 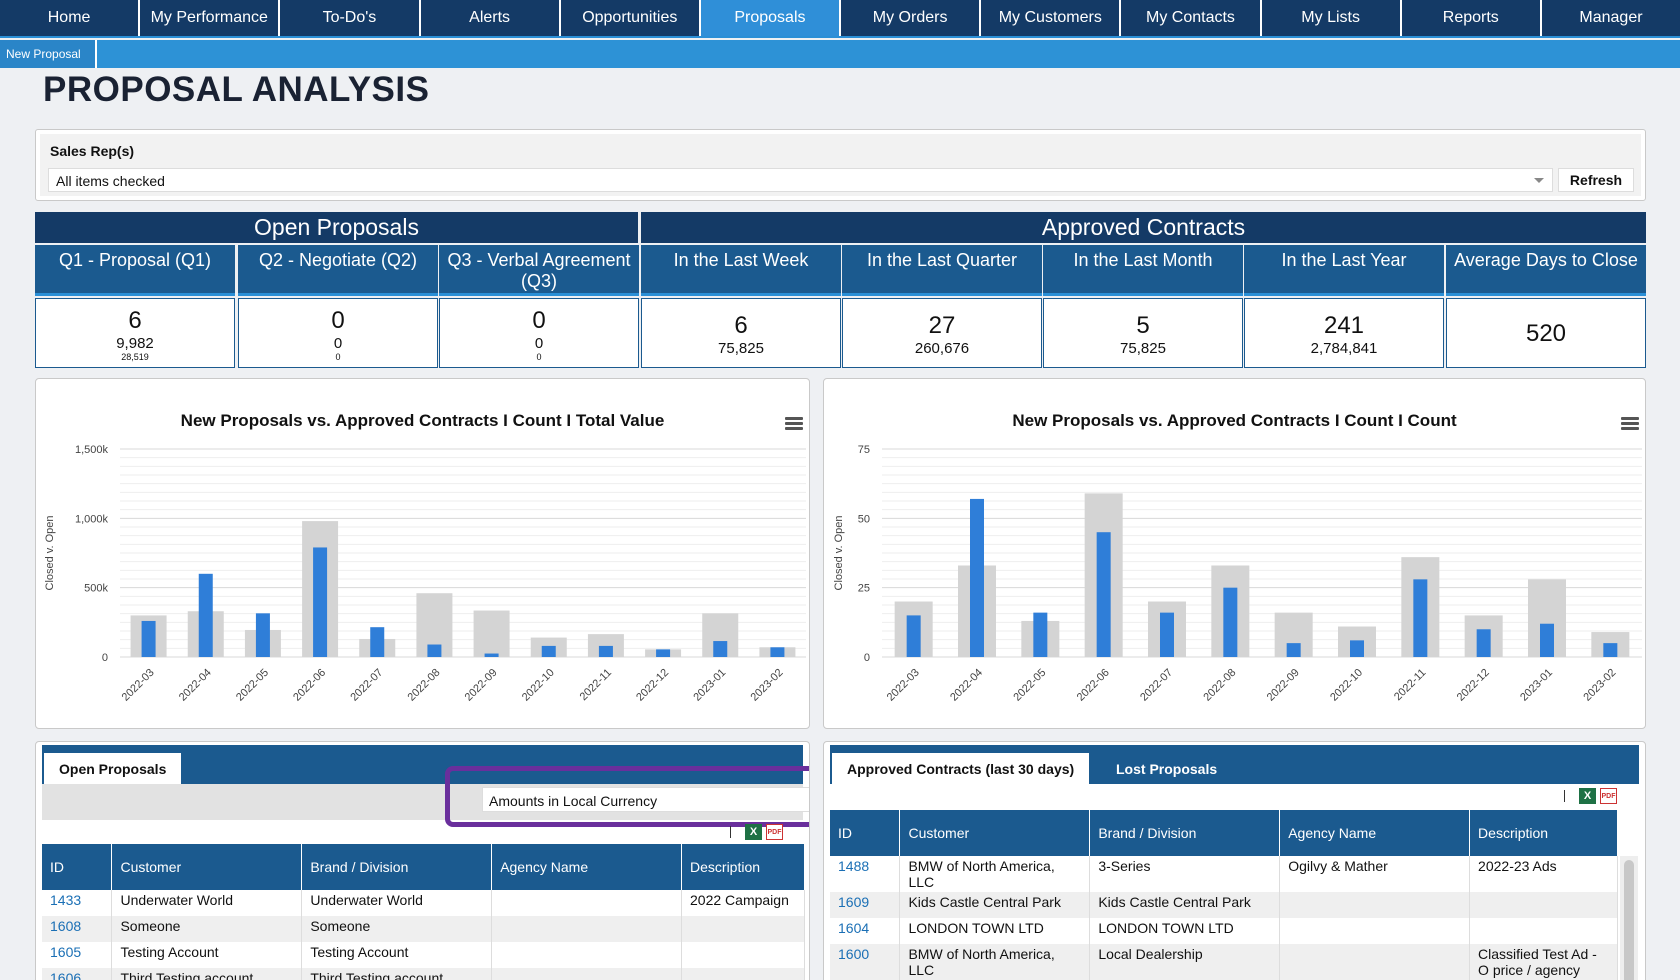 I want to click on kpi-cell: 27 260,676, so click(x=942, y=333).